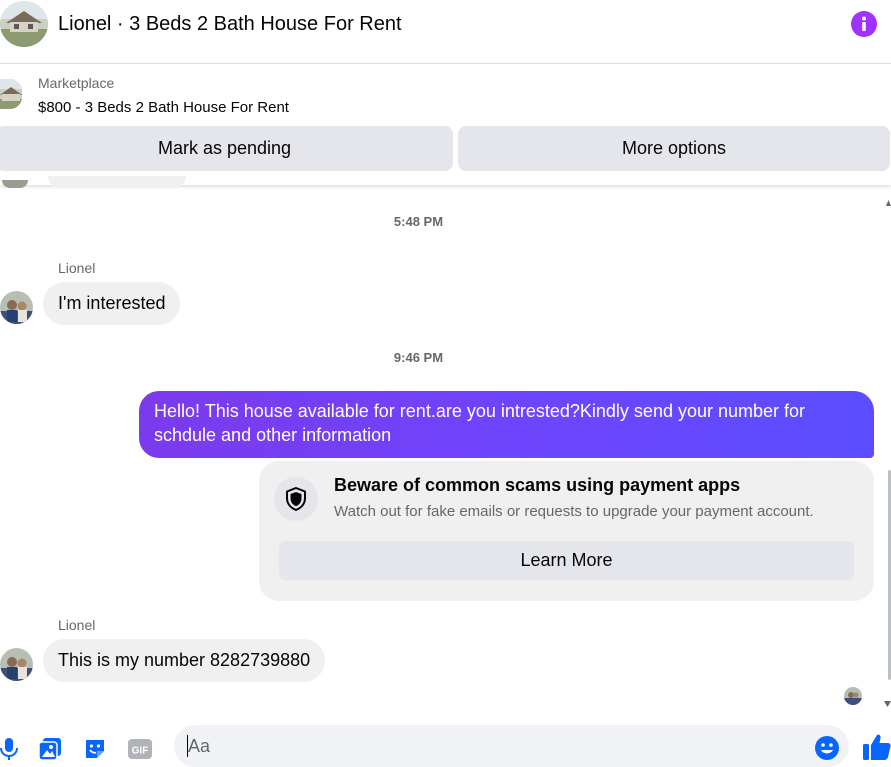 This screenshot has width=891, height=767. I want to click on info-icon, so click(864, 24).